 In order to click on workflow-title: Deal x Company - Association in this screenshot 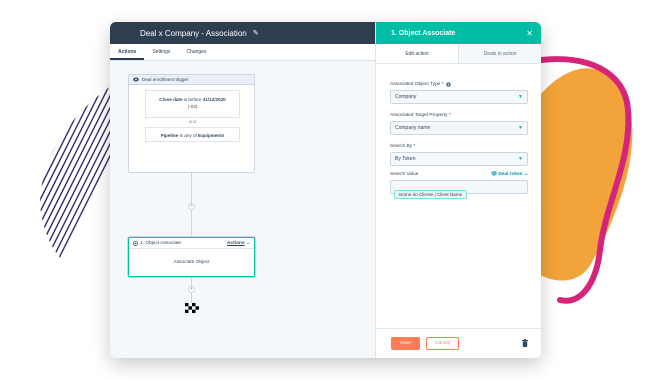, I will do `click(193, 33)`.